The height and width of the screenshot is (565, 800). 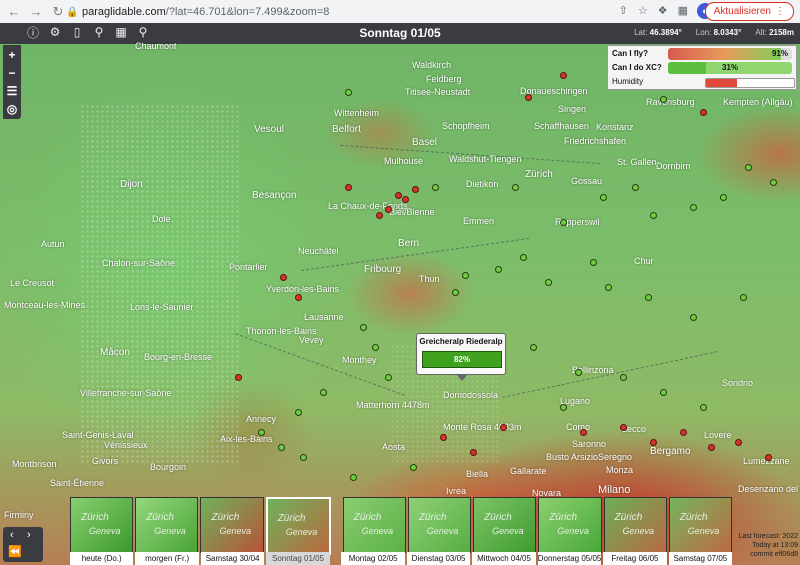 What do you see at coordinates (298, 558) in the screenshot?
I see `day-label: Sonntag 01/05` at bounding box center [298, 558].